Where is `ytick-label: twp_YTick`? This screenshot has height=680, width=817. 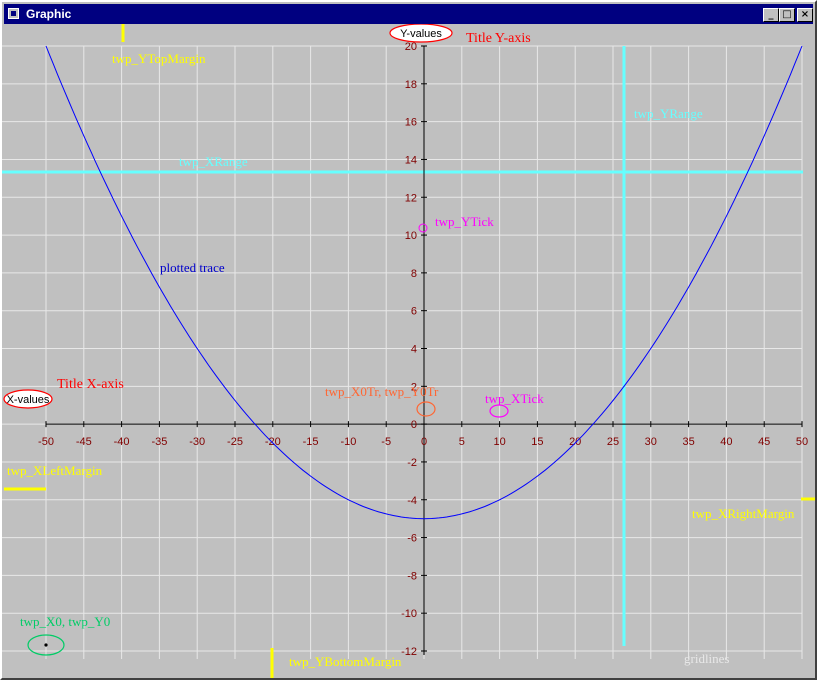 ytick-label: twp_YTick is located at coordinates (464, 221).